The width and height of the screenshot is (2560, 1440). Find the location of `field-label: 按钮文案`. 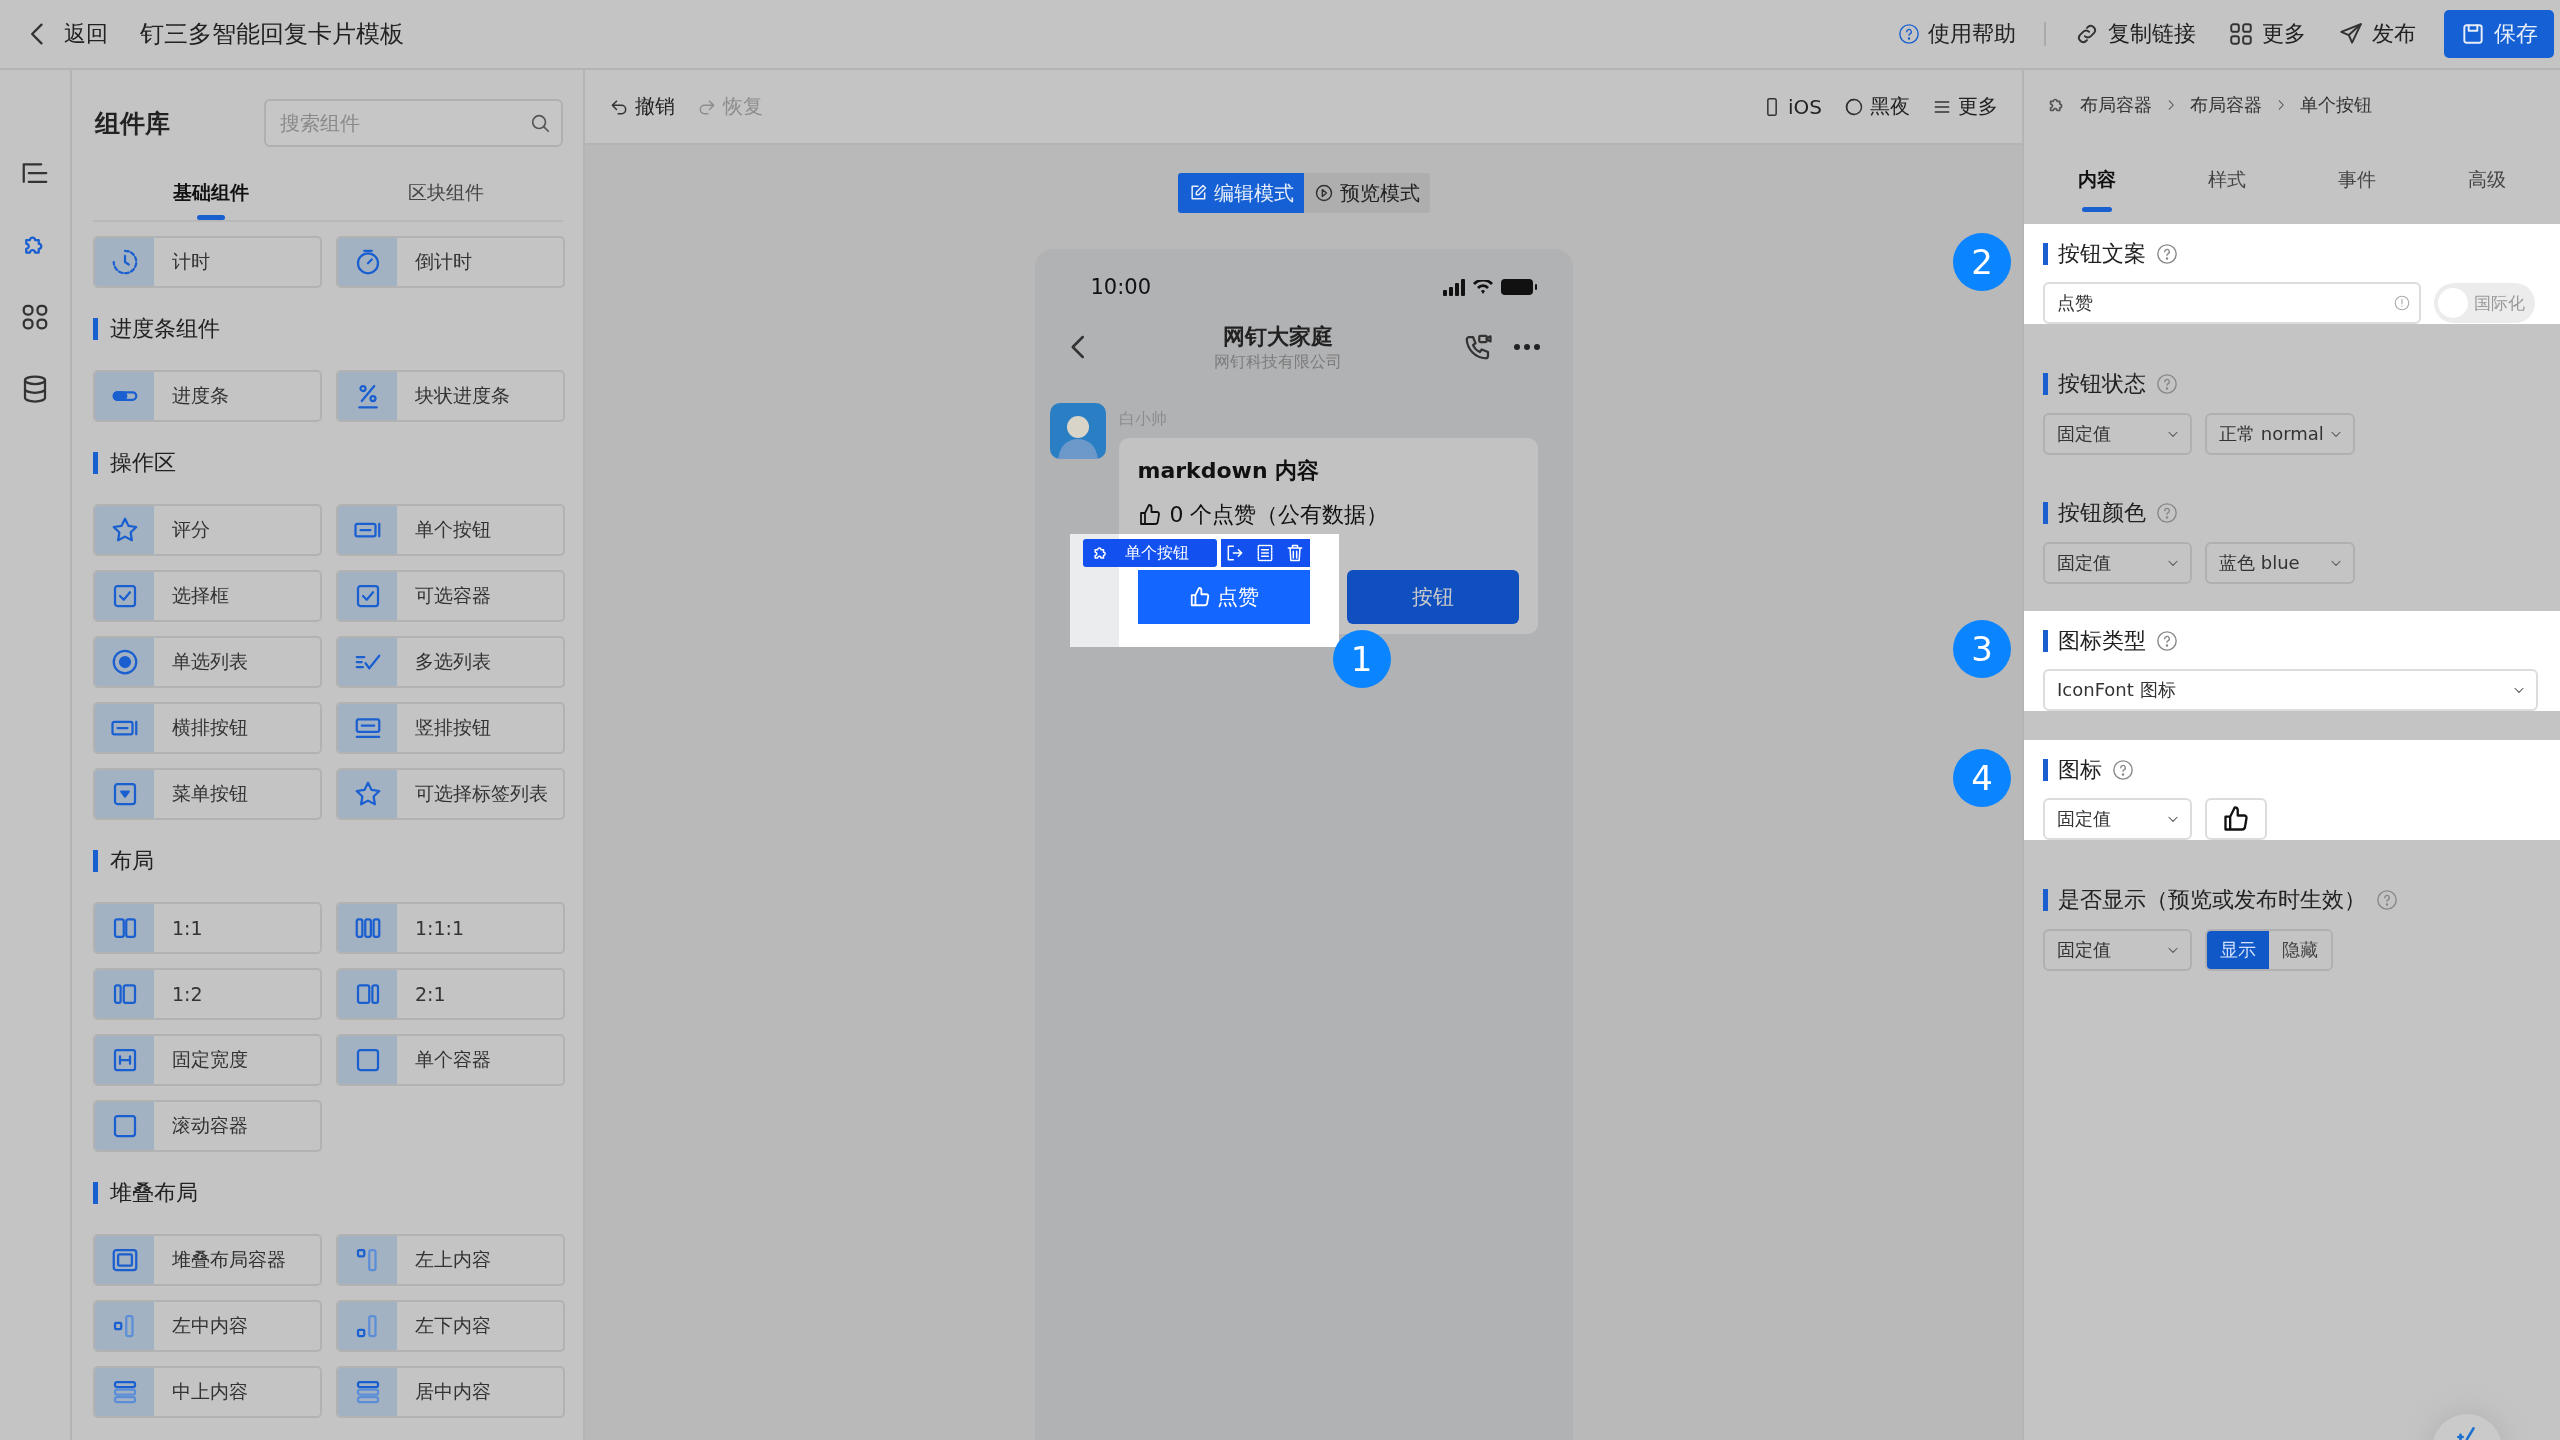

field-label: 按钮文案 is located at coordinates (2102, 254).